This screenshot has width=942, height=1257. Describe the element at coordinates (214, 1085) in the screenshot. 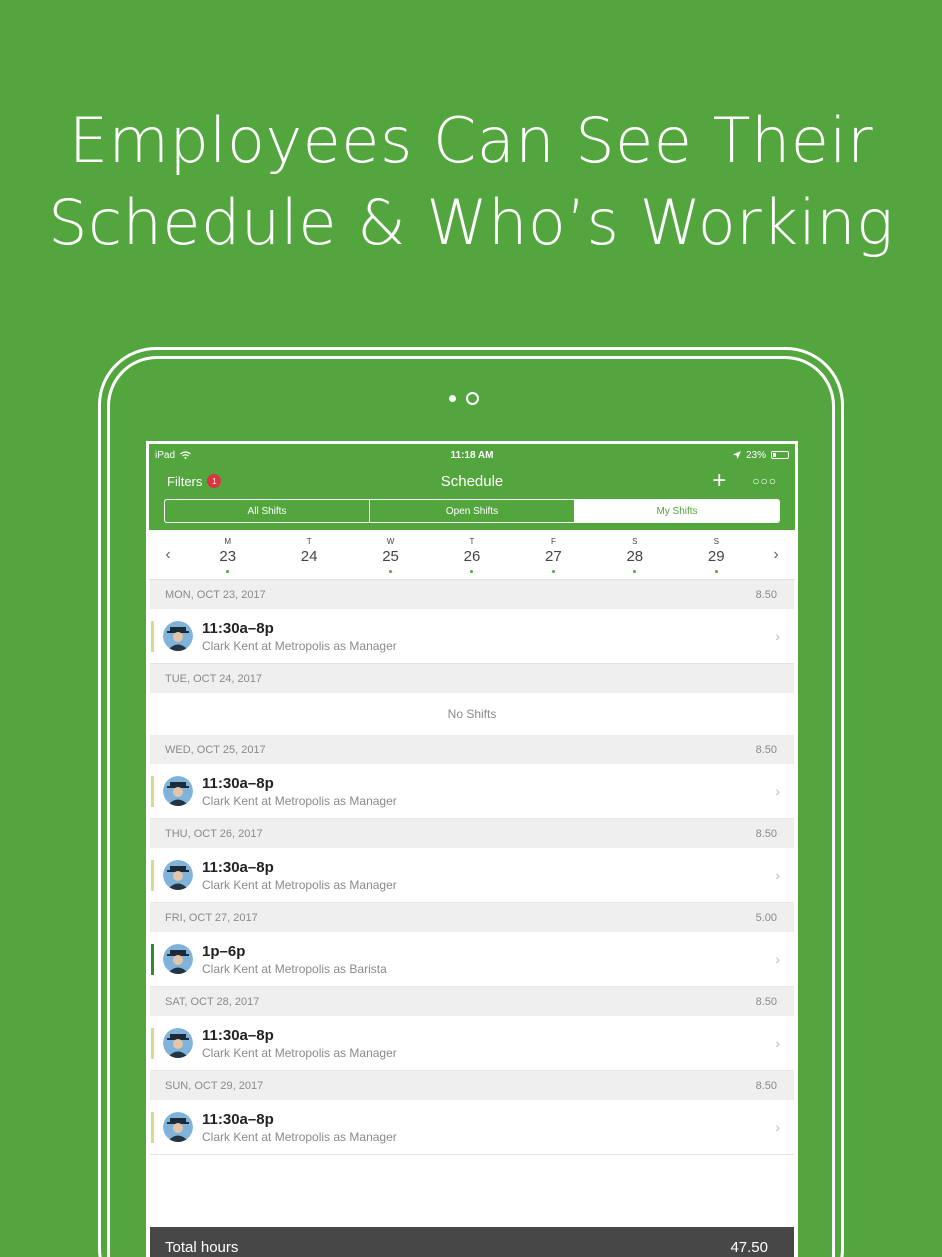

I see `day-header-date: SUN, OCT 29, 2017` at that location.